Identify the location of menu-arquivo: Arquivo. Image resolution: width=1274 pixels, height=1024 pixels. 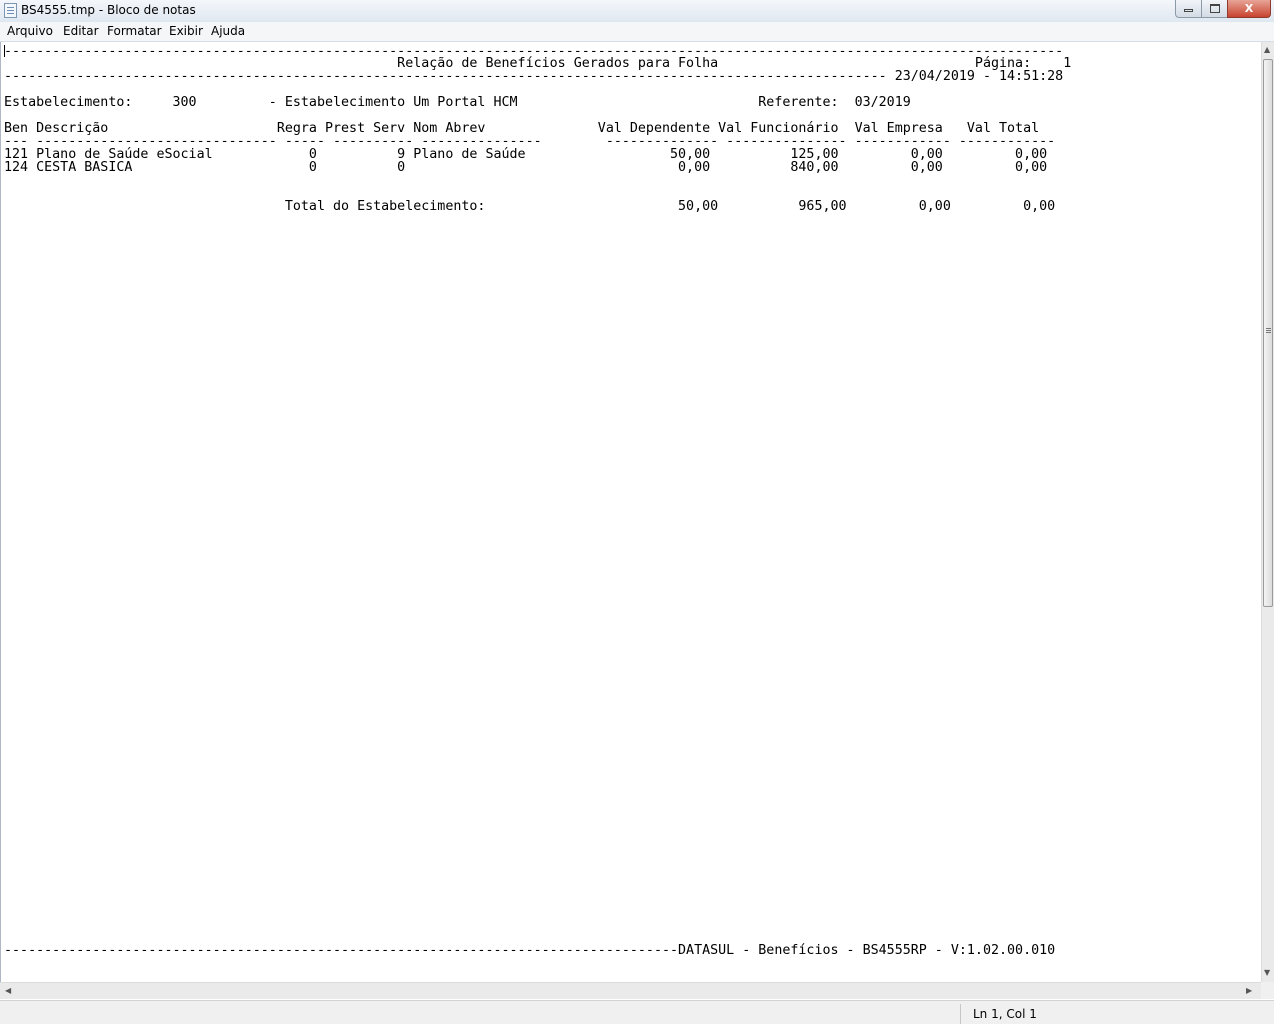
(30, 31).